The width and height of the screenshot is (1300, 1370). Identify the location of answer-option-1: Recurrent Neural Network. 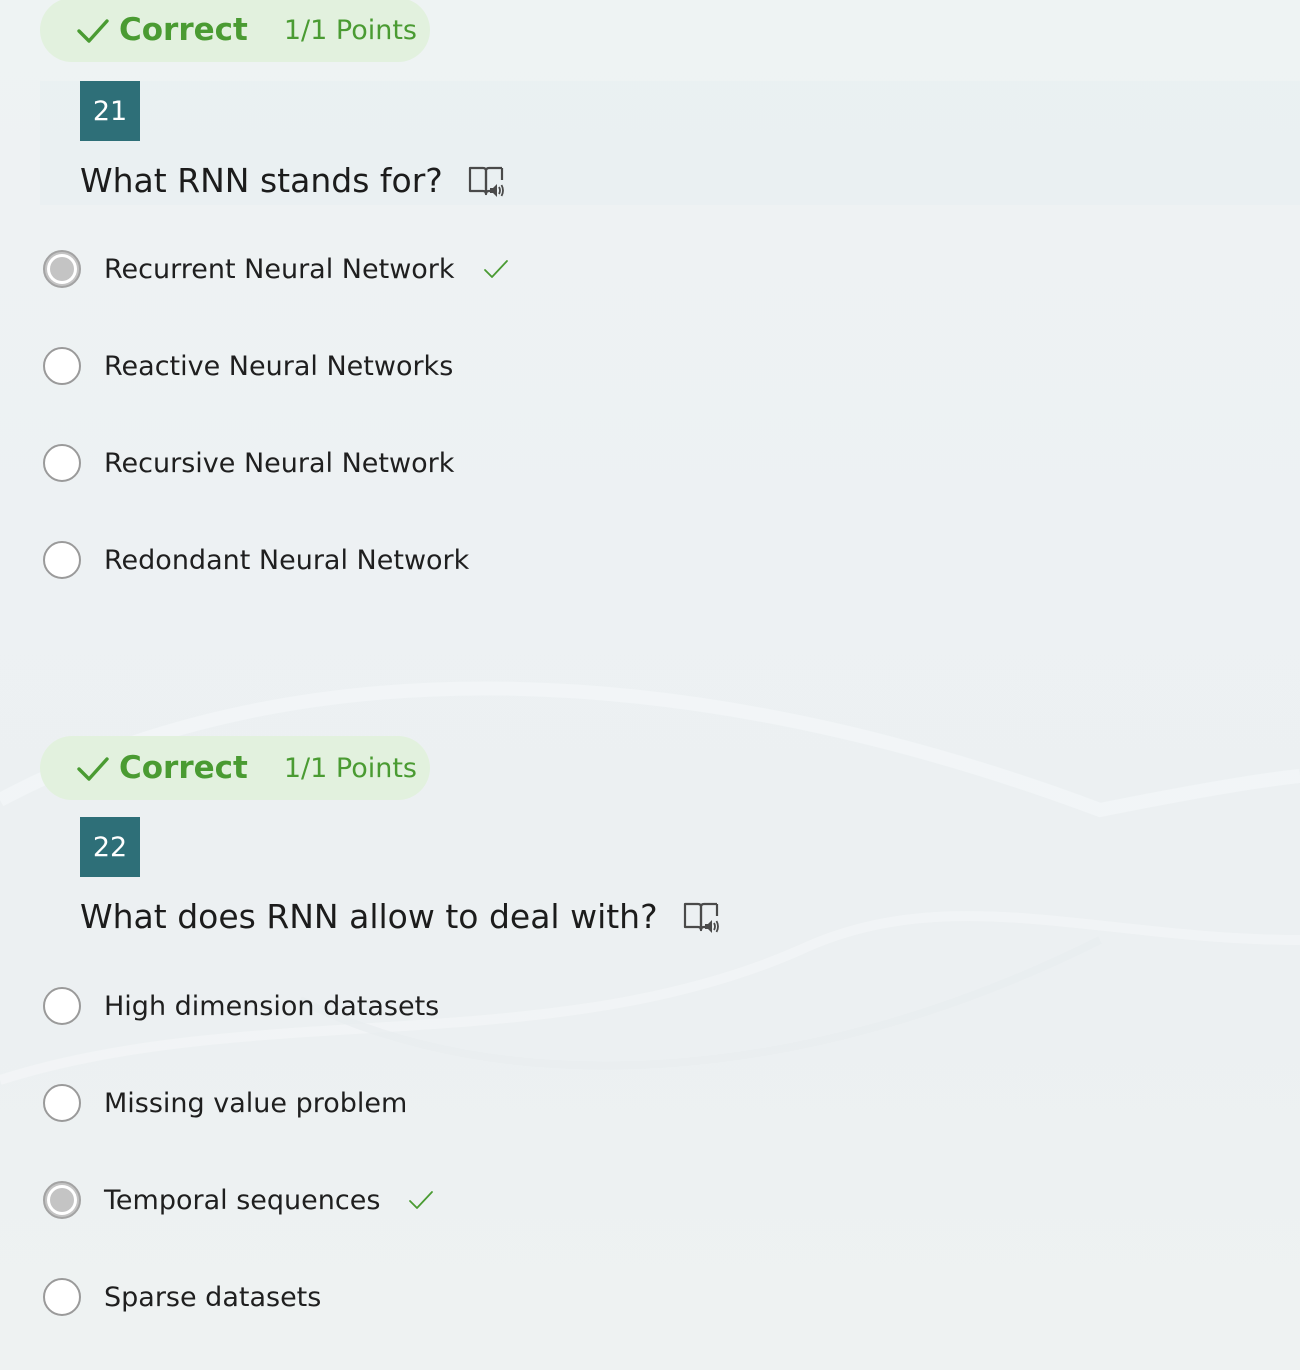
(276, 269).